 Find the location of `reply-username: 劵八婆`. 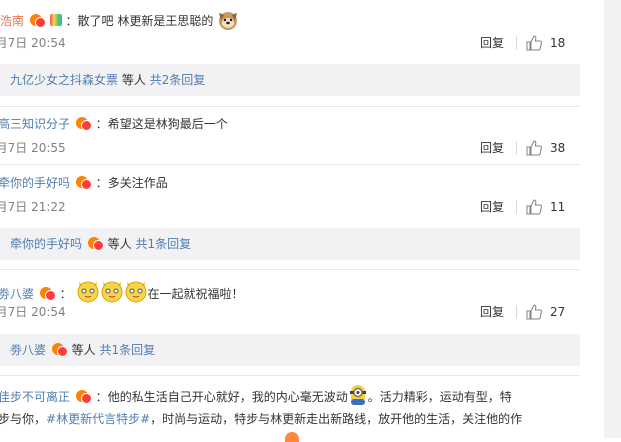

reply-username: 劵八婆 is located at coordinates (28, 350).